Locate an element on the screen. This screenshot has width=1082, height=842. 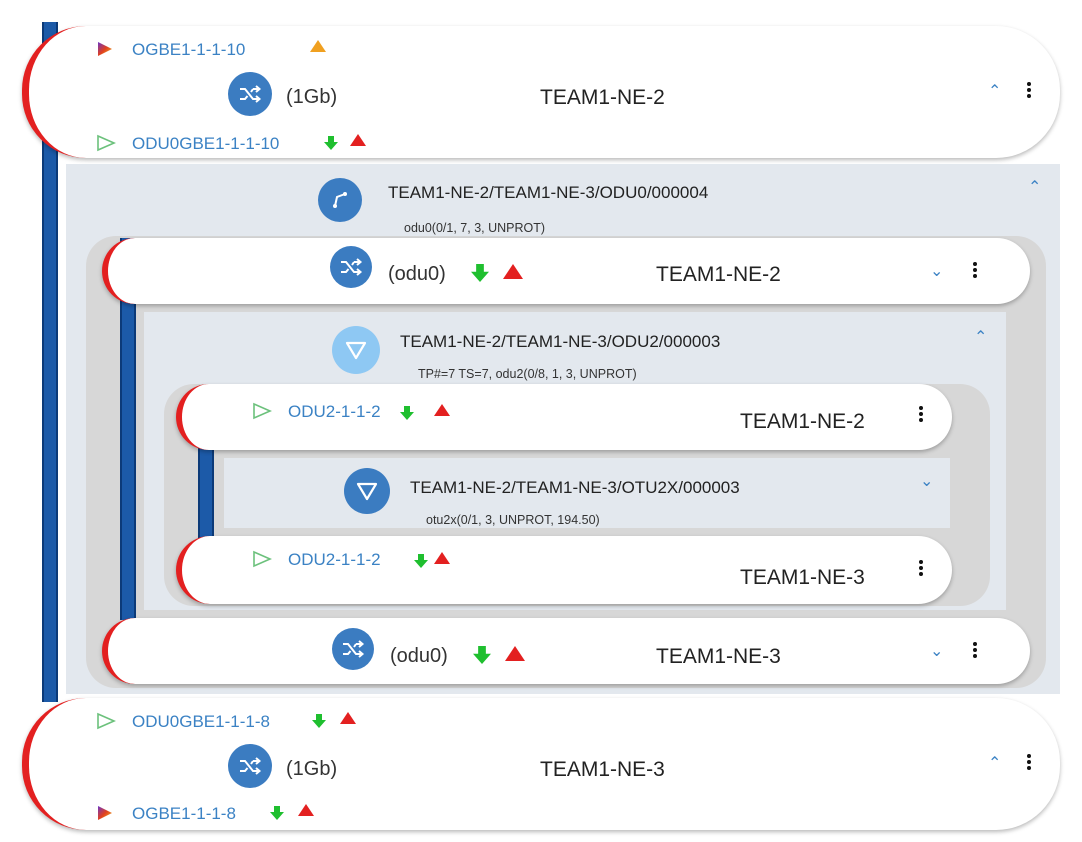
otu2x-connection-path: TEAM1-NE-2/TEAM1-NE-3/OTU2X/000003 is located at coordinates (575, 488).